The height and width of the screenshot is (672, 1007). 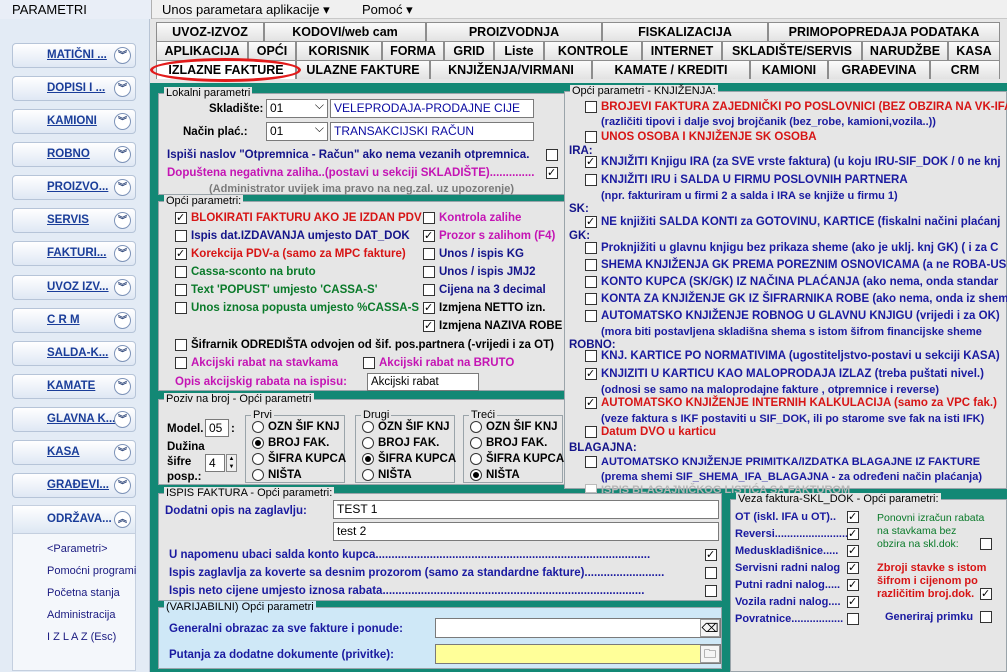 What do you see at coordinates (476, 475) in the screenshot?
I see `treci-nista-radio` at bounding box center [476, 475].